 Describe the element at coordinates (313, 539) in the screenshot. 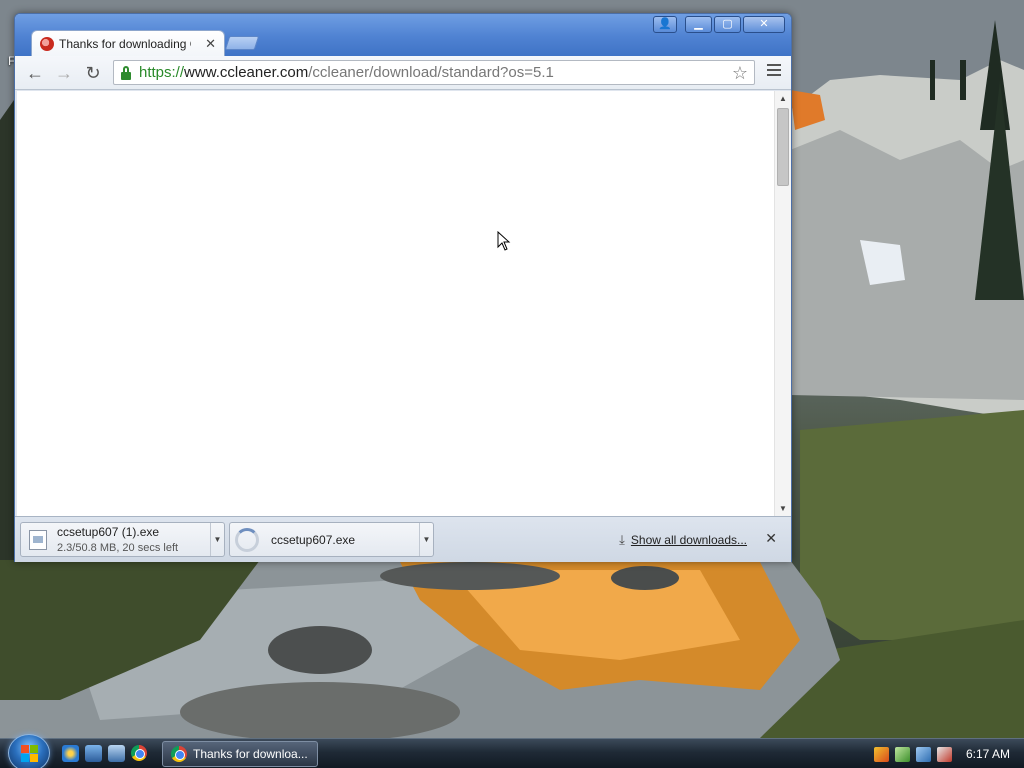

I see `download-filename: ccsetup607.exe` at that location.